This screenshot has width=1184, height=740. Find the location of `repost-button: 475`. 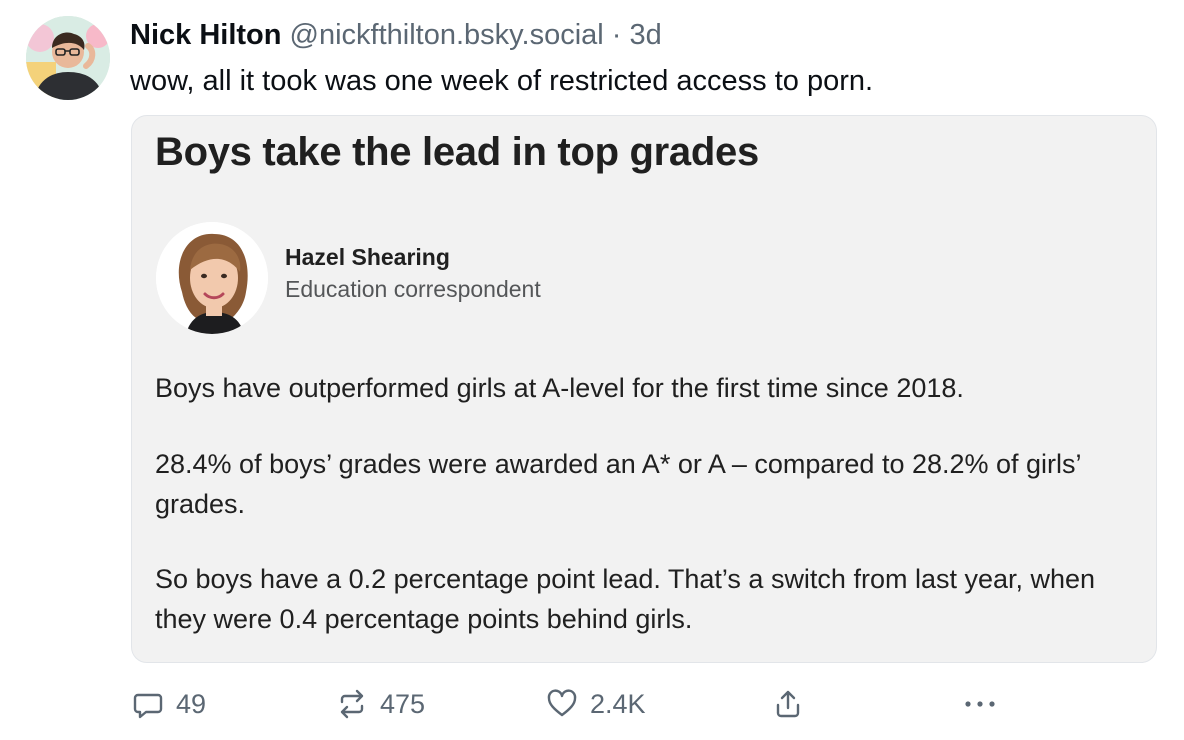

repost-button: 475 is located at coordinates (380, 704).